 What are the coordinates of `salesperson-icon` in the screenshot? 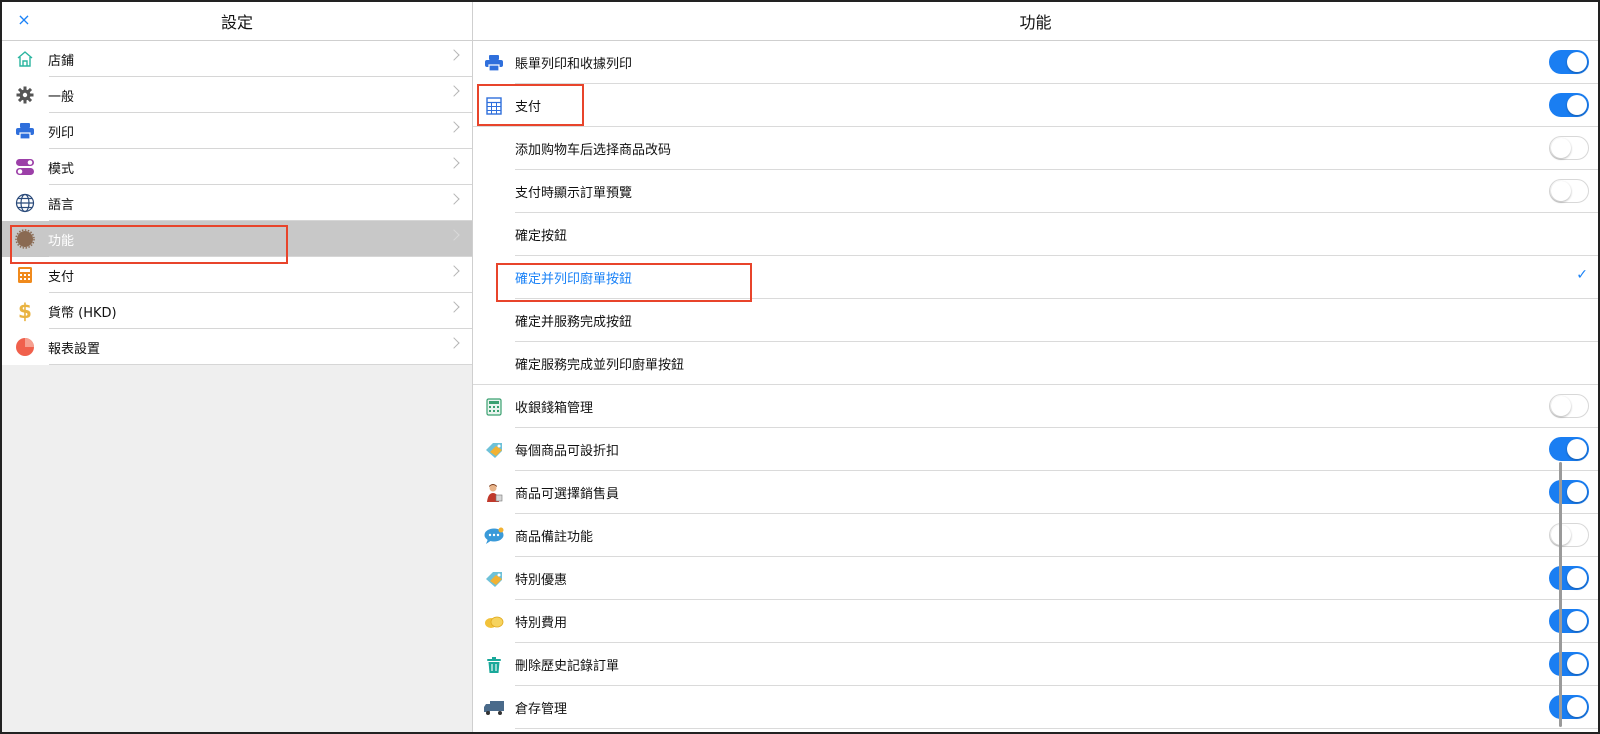 It's located at (494, 493).